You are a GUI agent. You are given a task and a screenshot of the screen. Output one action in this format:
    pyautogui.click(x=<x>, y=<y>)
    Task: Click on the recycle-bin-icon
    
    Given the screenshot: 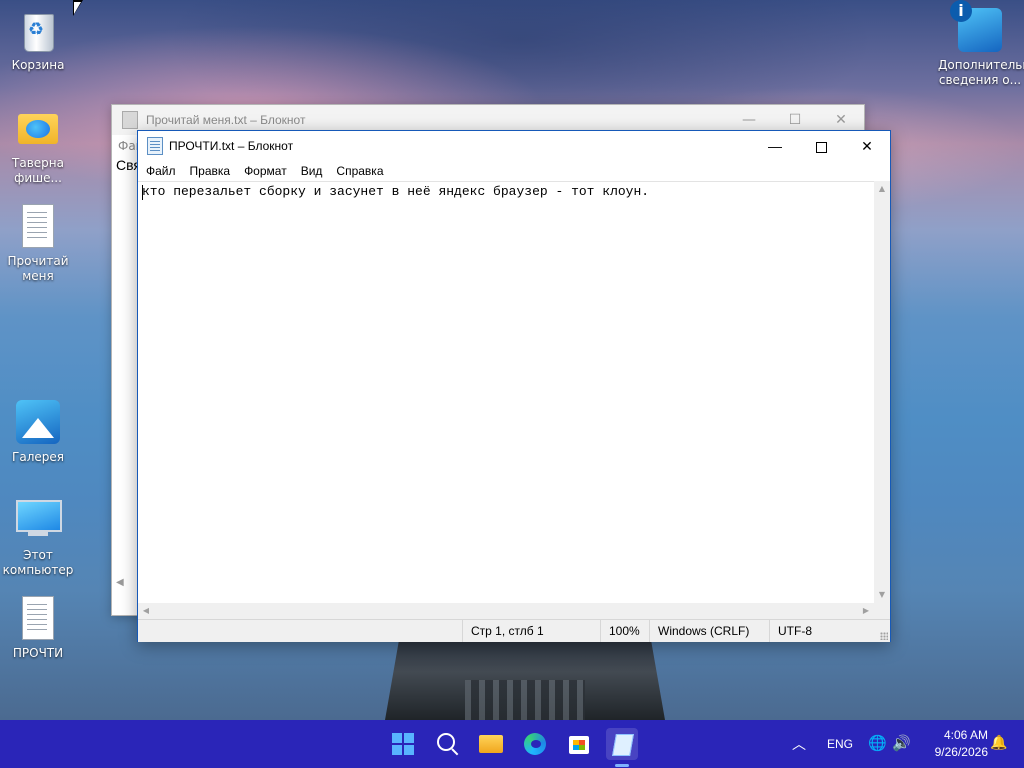 What is the action you would take?
    pyautogui.click(x=38, y=30)
    